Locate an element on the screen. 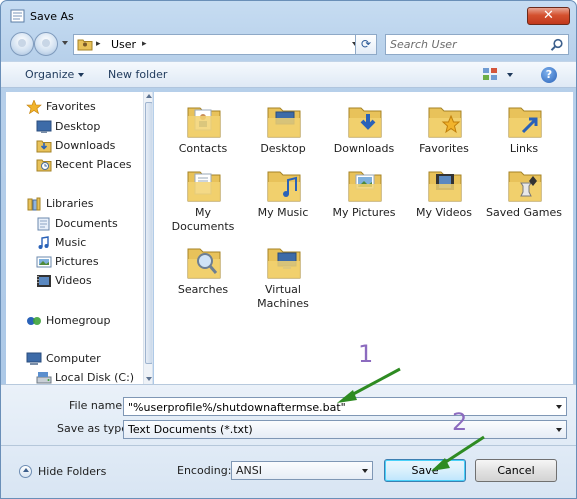 Image resolution: width=577 pixels, height=499 pixels. navigation-bar: ▸ User ▸ ⟳ is located at coordinates (288, 44).